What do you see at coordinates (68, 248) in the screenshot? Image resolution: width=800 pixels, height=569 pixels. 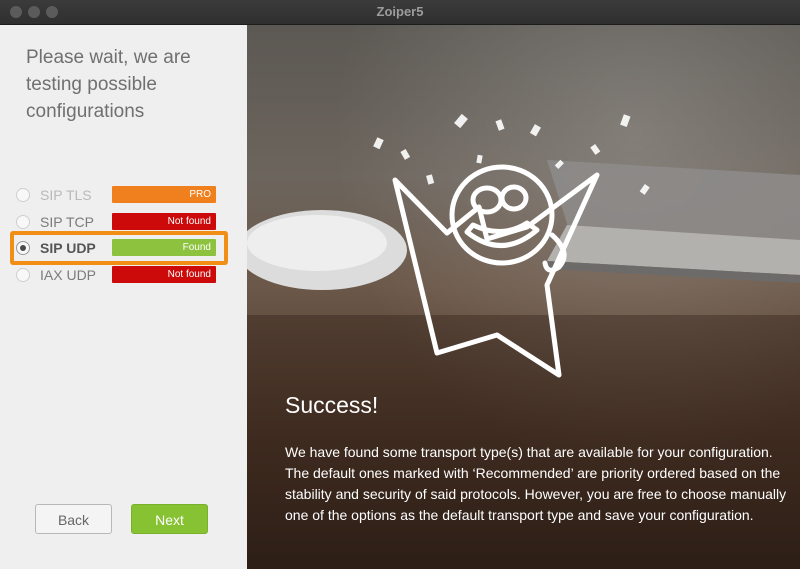 I see `option-label-sip-udp: SIP UDP` at bounding box center [68, 248].